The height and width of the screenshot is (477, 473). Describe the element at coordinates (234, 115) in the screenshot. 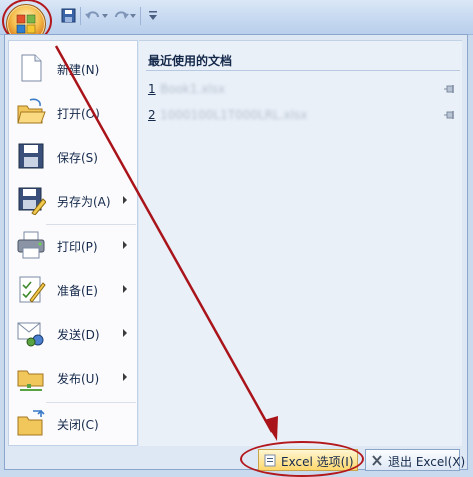

I see `recent-document-name: 1000100L1T000LRL.xlsx` at that location.